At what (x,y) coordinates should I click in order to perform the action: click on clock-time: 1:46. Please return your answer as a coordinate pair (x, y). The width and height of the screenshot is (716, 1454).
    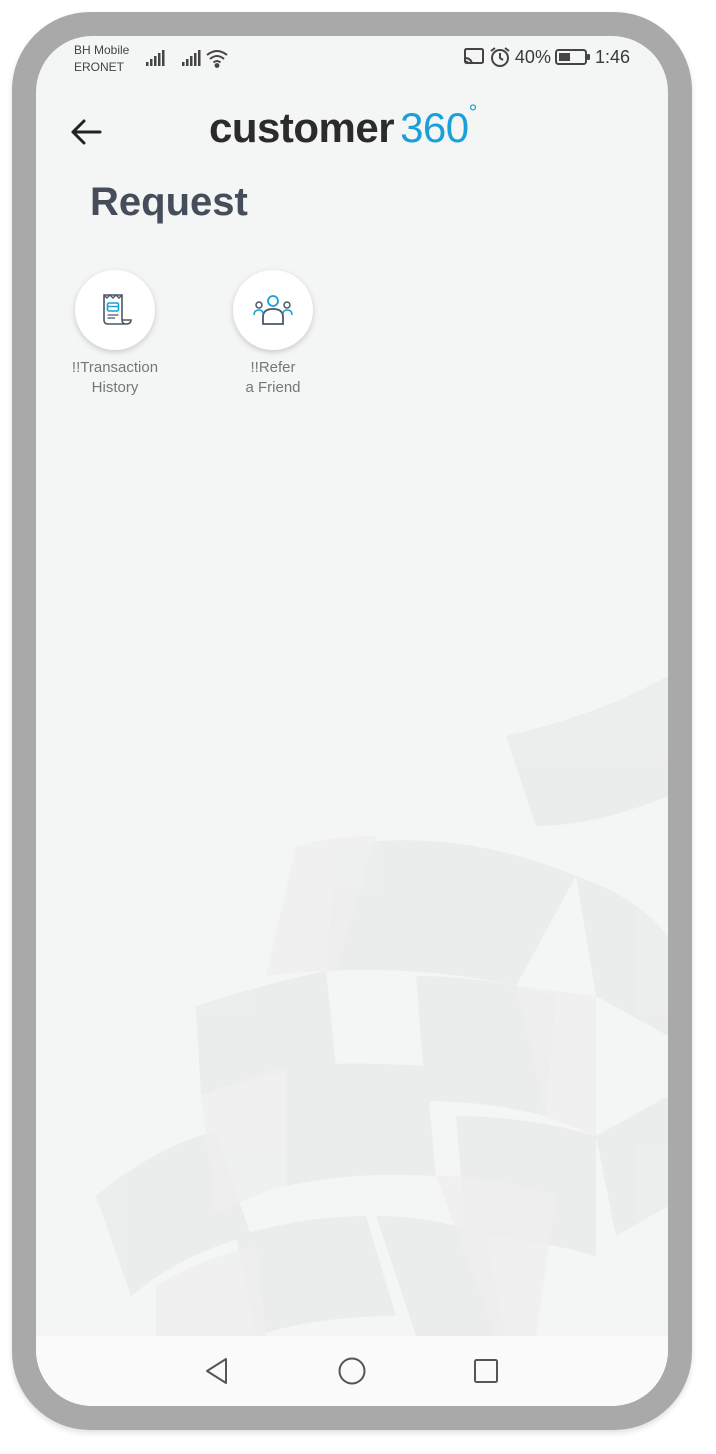
    Looking at the image, I should click on (612, 56).